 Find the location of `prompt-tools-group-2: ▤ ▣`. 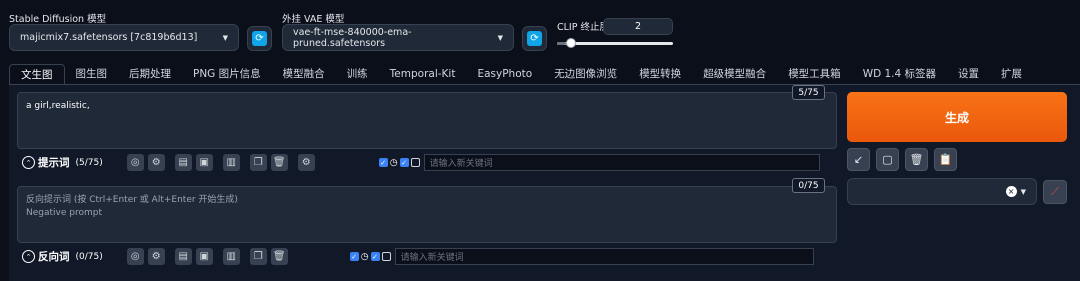

prompt-tools-group-2: ▤ ▣ is located at coordinates (193, 162).